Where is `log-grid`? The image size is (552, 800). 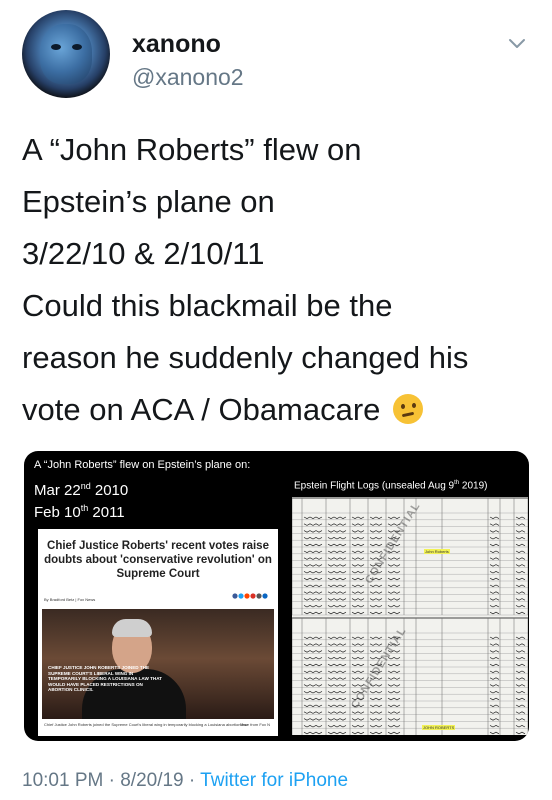
log-grid is located at coordinates (410, 616).